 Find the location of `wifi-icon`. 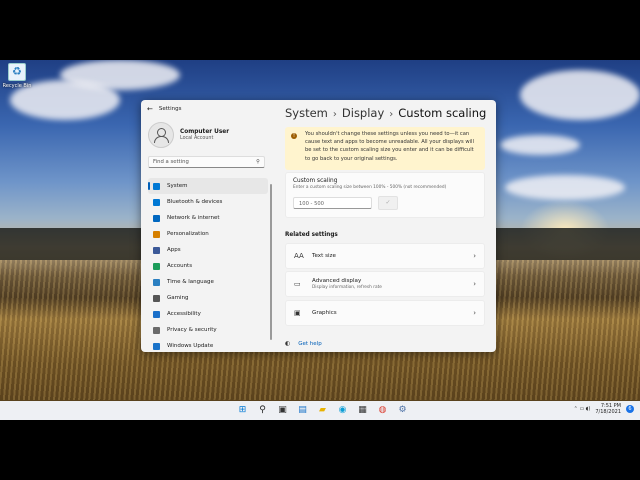

wifi-icon is located at coordinates (156, 218).